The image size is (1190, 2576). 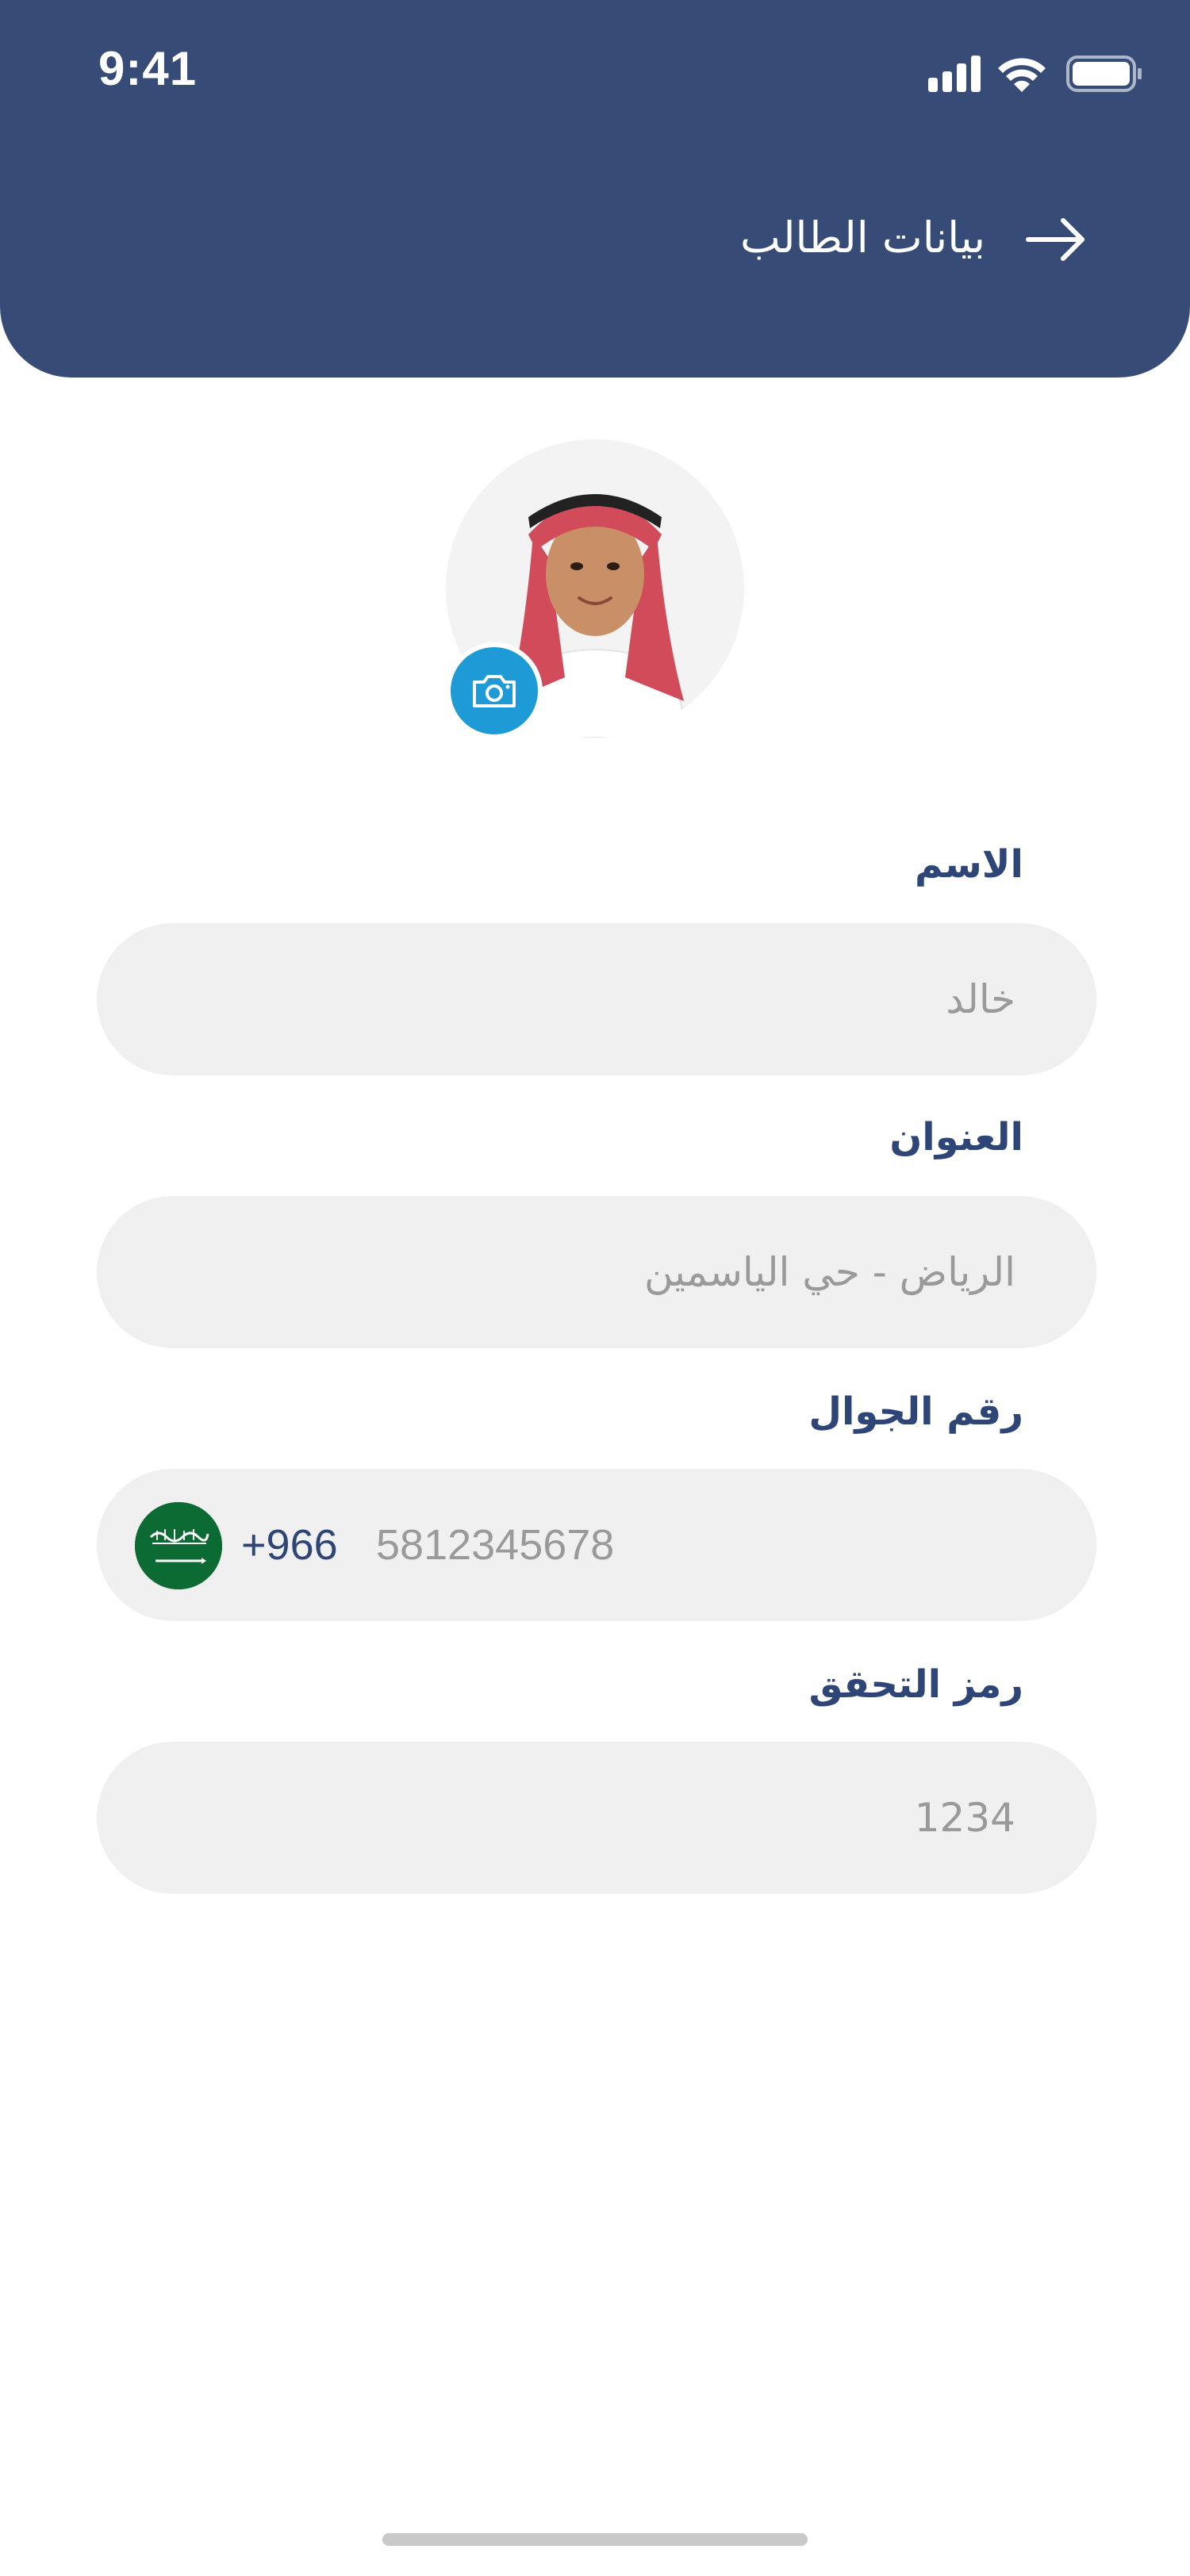 I want to click on battery-icon, so click(x=1104, y=74).